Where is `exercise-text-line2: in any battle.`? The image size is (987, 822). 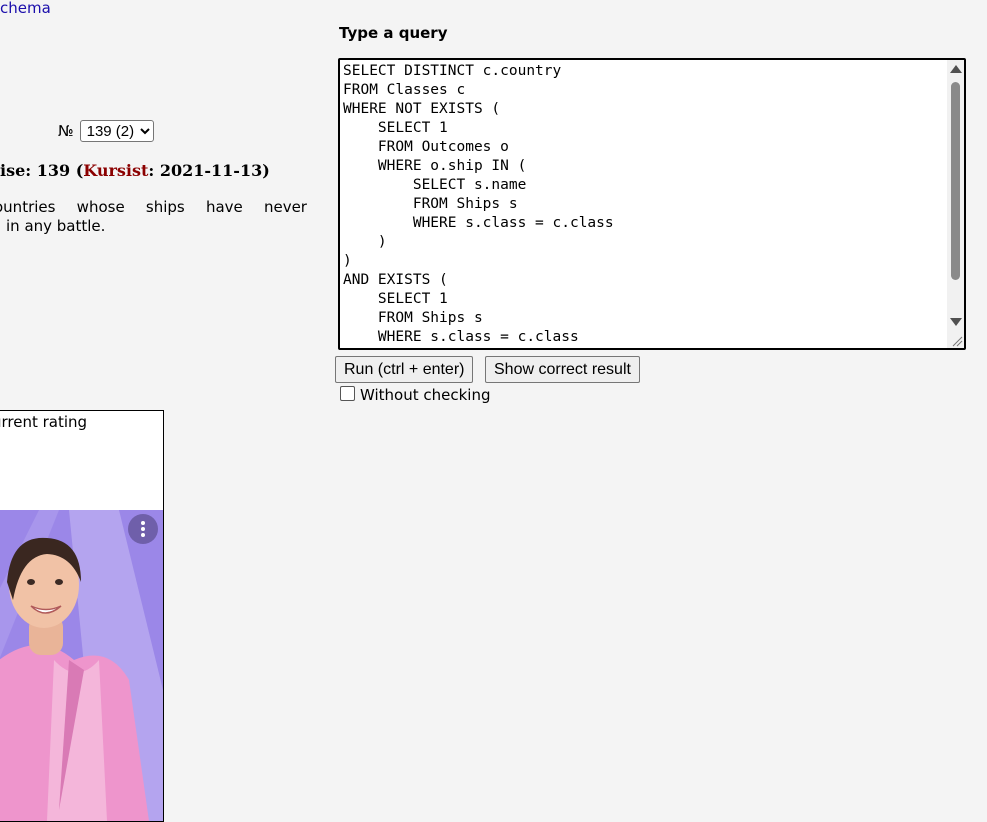 exercise-text-line2: in any battle. is located at coordinates (56, 226).